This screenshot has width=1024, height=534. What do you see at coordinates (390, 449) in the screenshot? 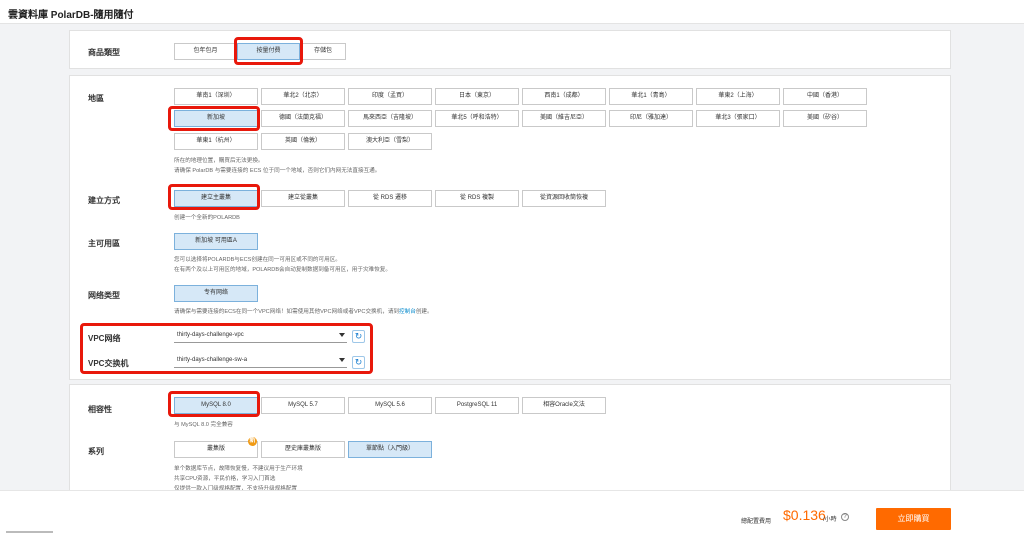
I see `series-option-single-node: 單節點（入門級）` at bounding box center [390, 449].